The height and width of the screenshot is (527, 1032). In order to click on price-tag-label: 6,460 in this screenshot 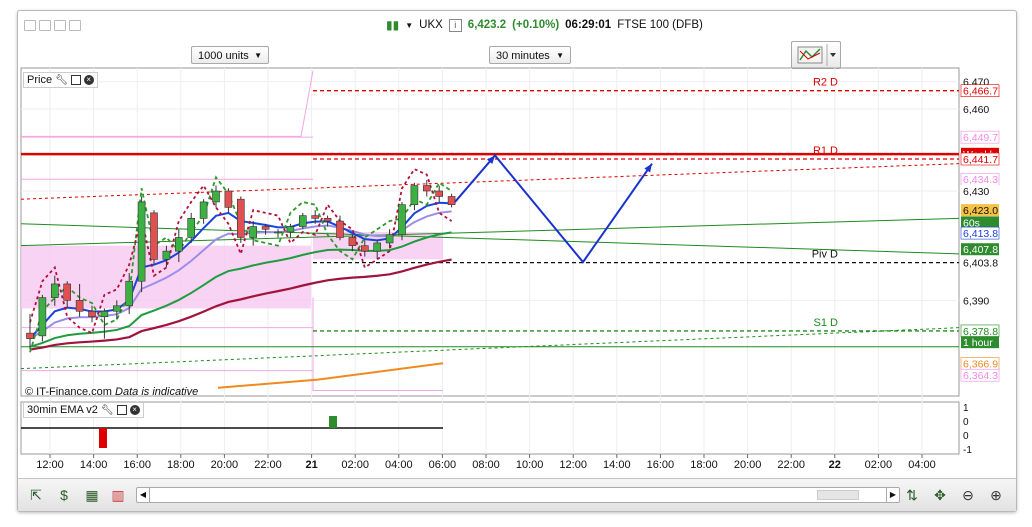, I will do `click(976, 110)`.